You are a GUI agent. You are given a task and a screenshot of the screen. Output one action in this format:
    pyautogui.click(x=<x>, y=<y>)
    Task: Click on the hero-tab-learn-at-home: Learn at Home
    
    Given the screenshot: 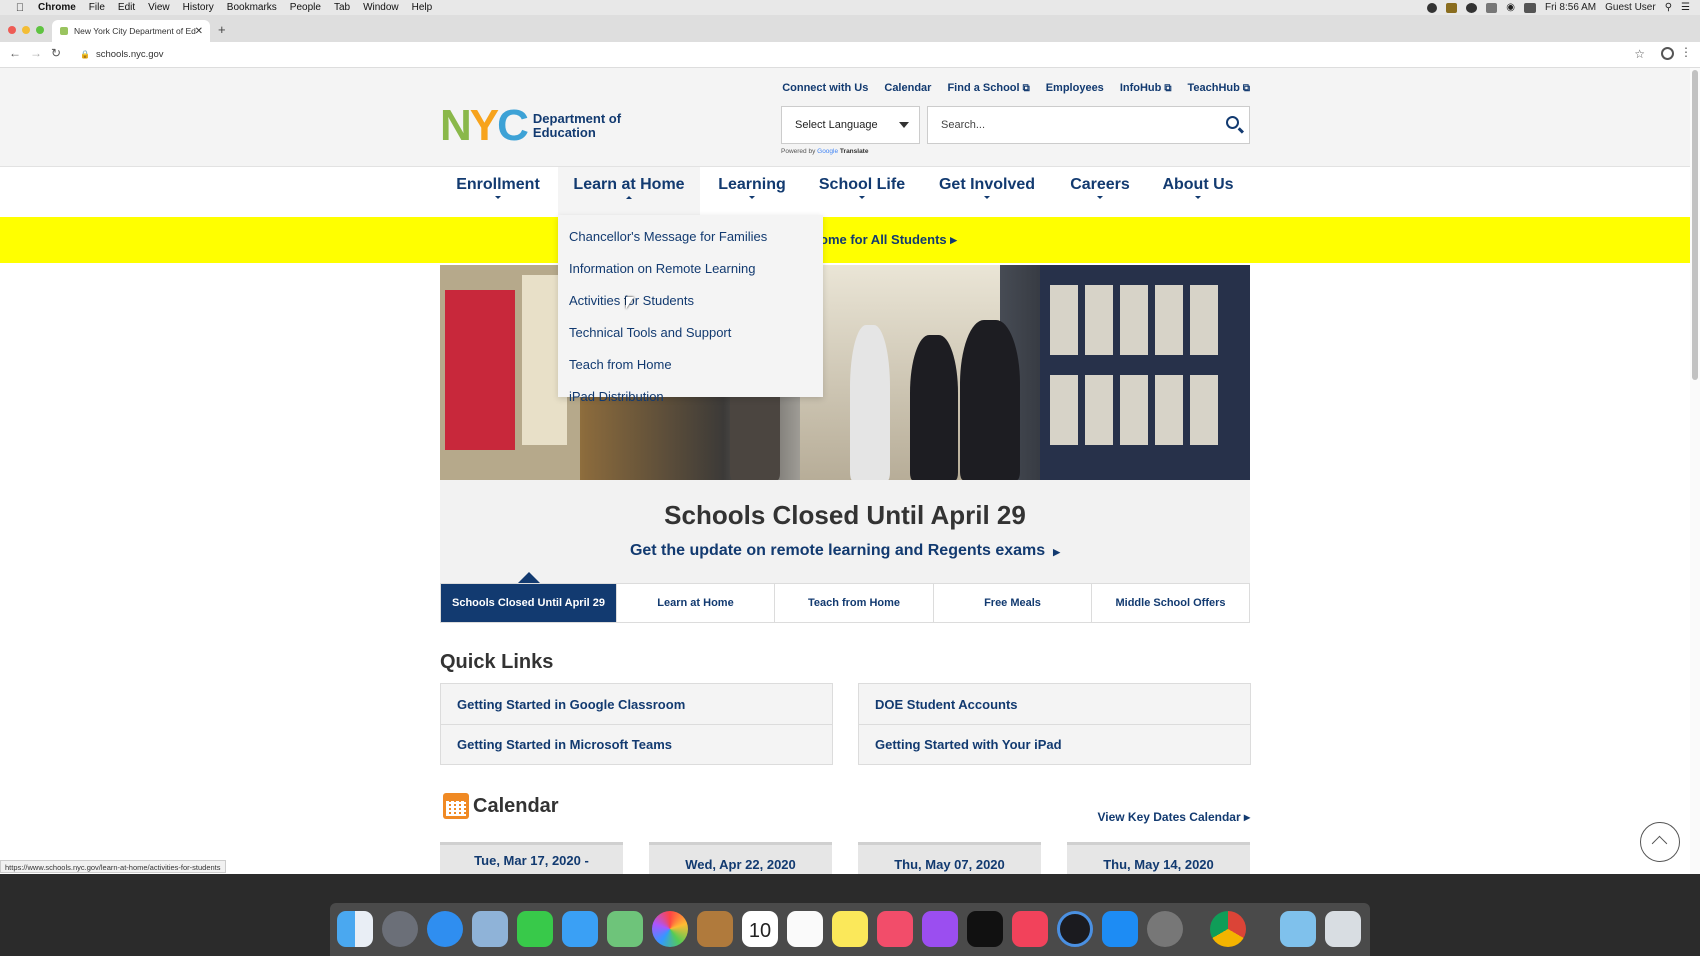 What is the action you would take?
    pyautogui.click(x=696, y=603)
    